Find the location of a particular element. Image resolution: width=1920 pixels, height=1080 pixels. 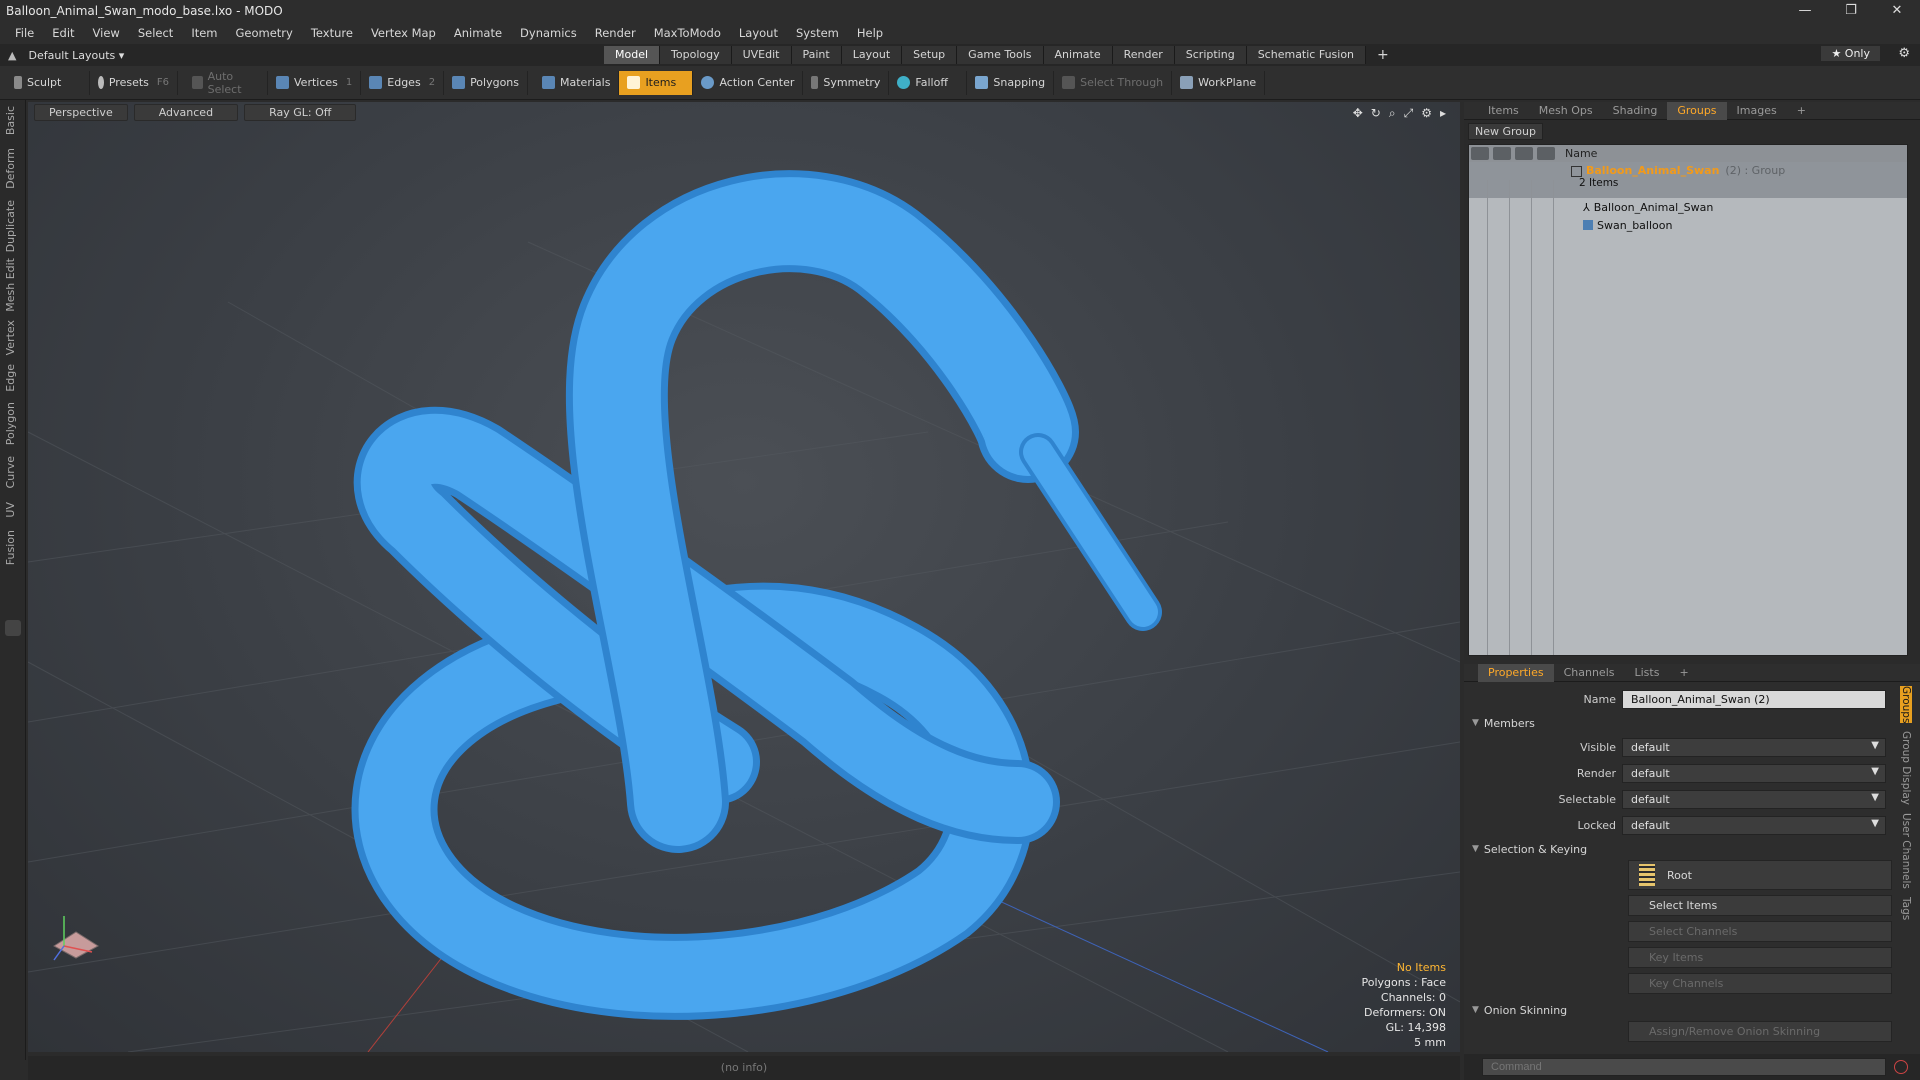

menu-geometry: Geometry is located at coordinates (264, 33).